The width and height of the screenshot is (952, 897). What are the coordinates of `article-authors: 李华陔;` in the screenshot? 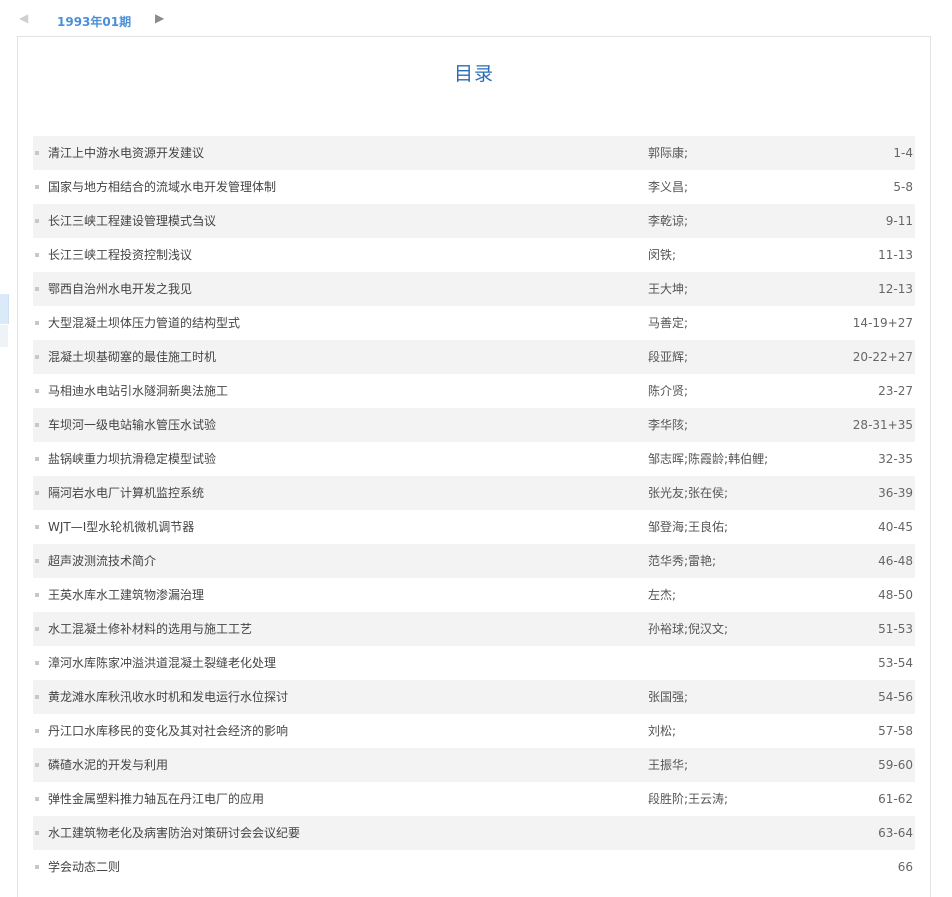 It's located at (668, 425).